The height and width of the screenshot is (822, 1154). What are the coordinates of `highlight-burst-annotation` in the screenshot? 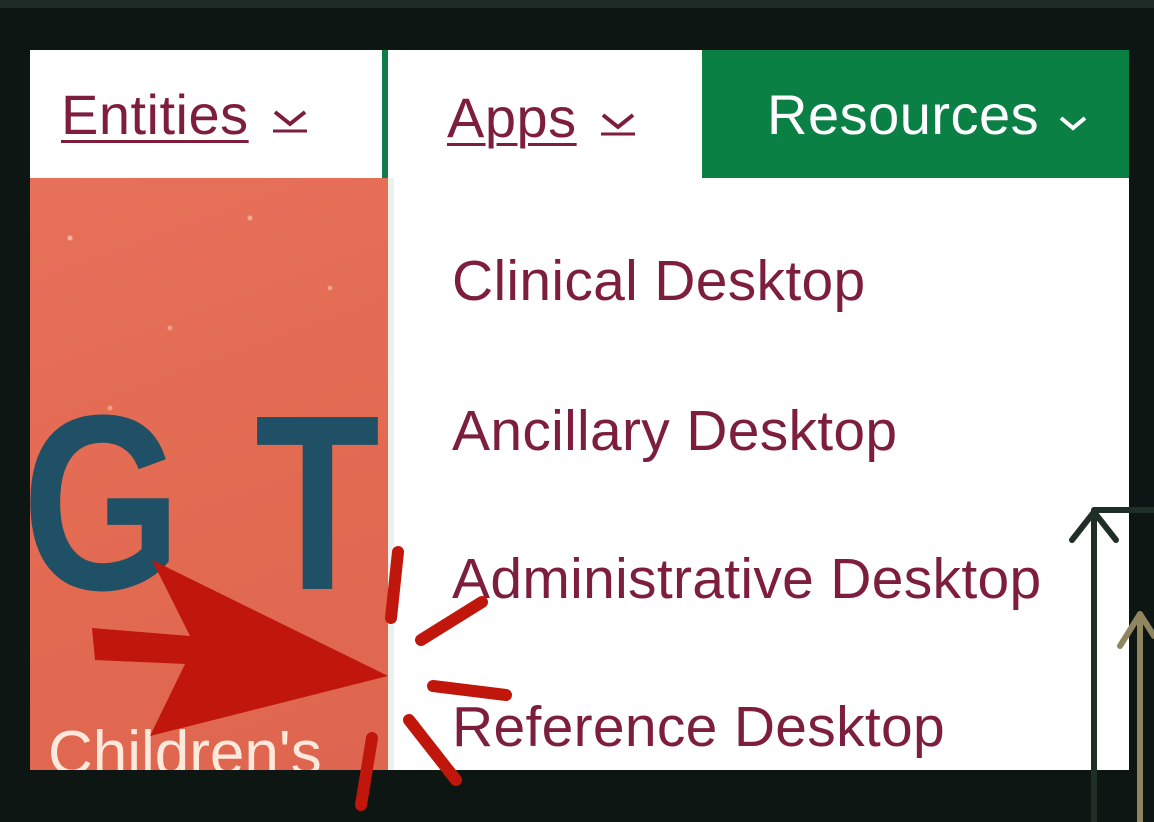 It's located at (433, 678).